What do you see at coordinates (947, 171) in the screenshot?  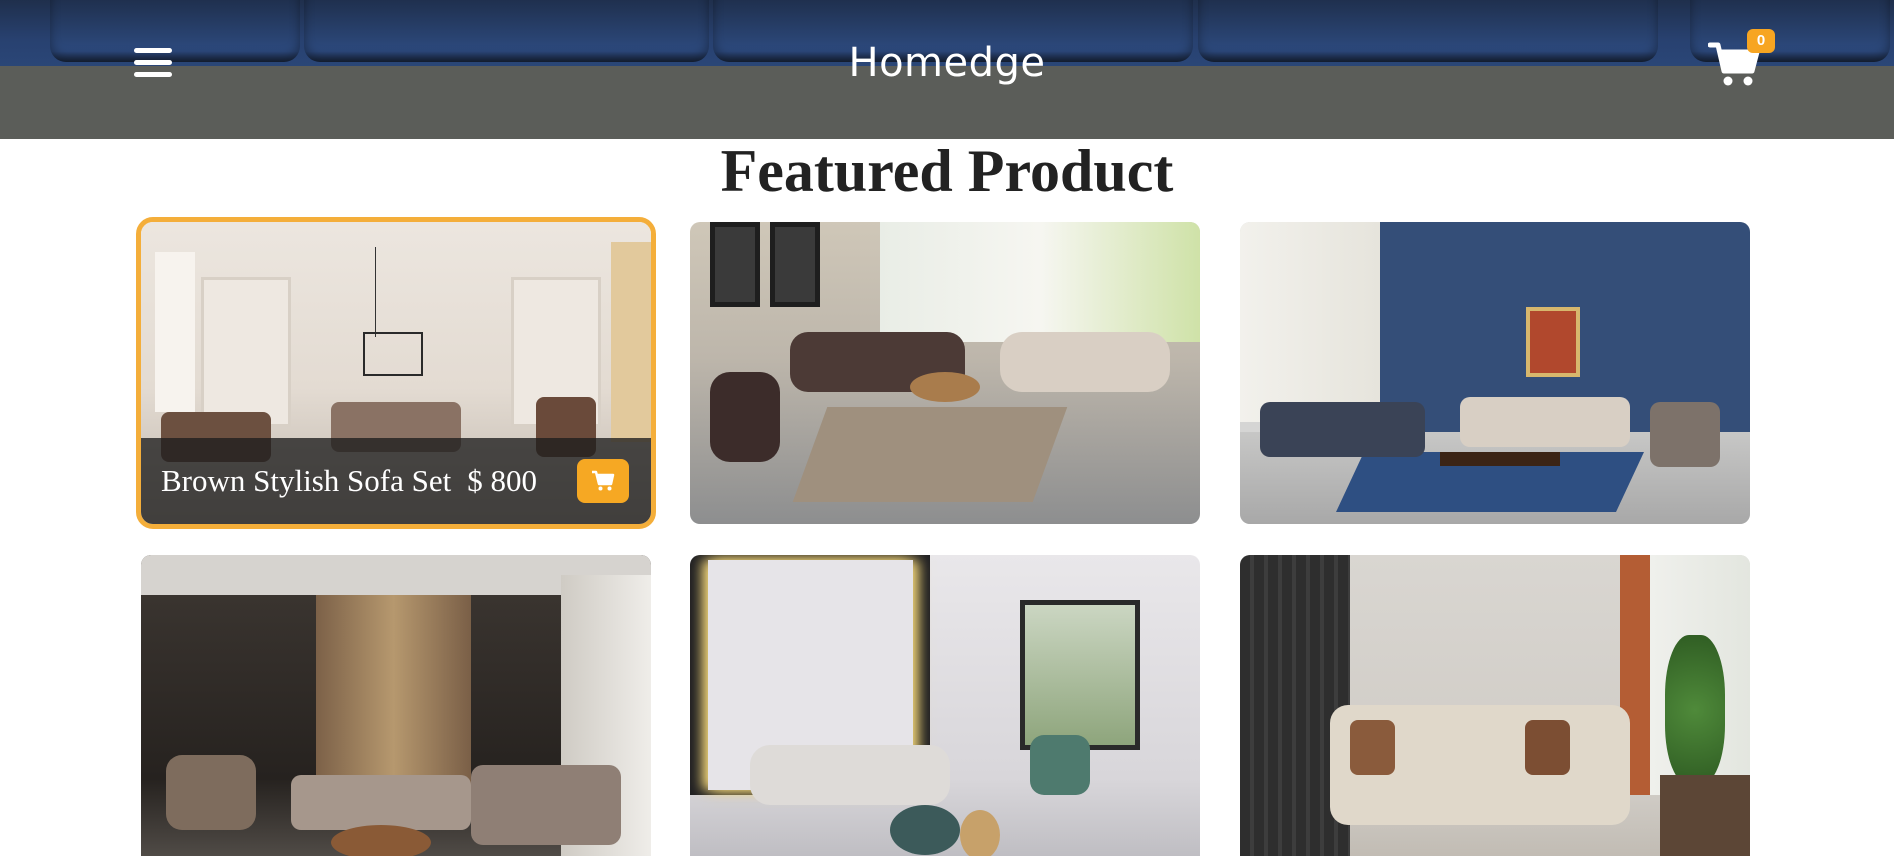 I see `section-title: Featured Product` at bounding box center [947, 171].